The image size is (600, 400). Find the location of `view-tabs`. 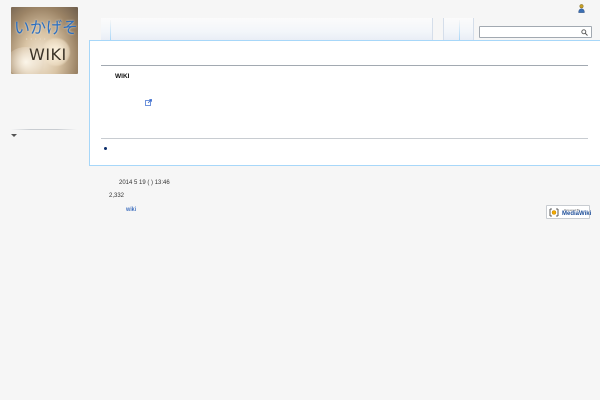

view-tabs is located at coordinates (458, 29).